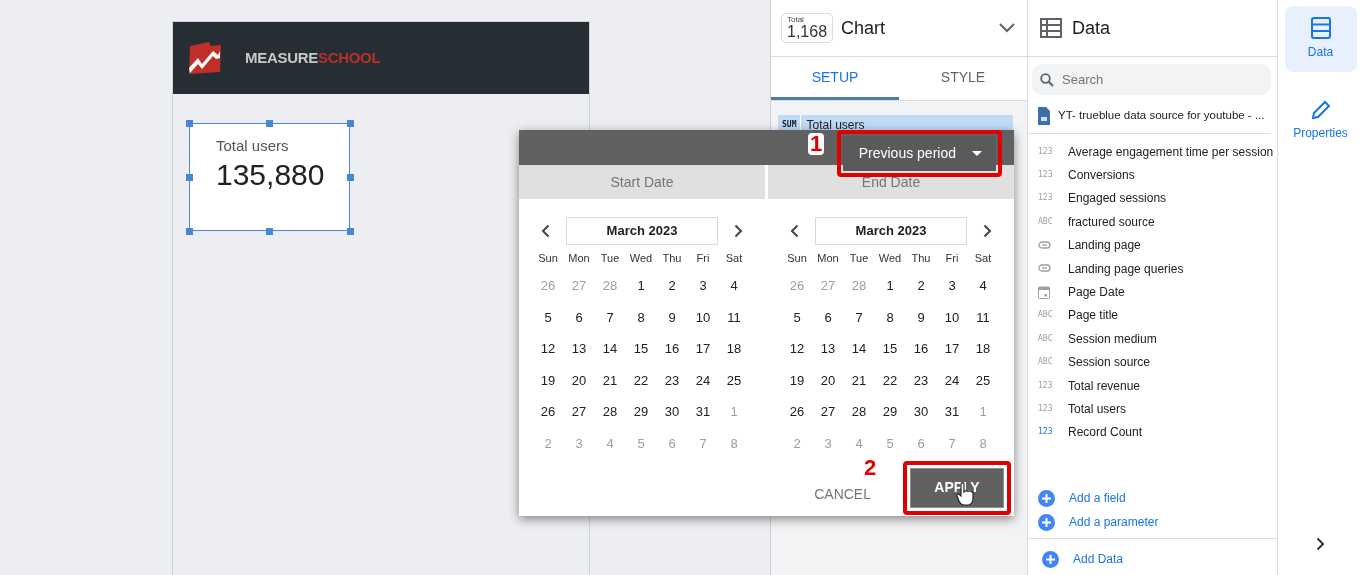  I want to click on field-item: 123 Record Count, so click(1152, 432).